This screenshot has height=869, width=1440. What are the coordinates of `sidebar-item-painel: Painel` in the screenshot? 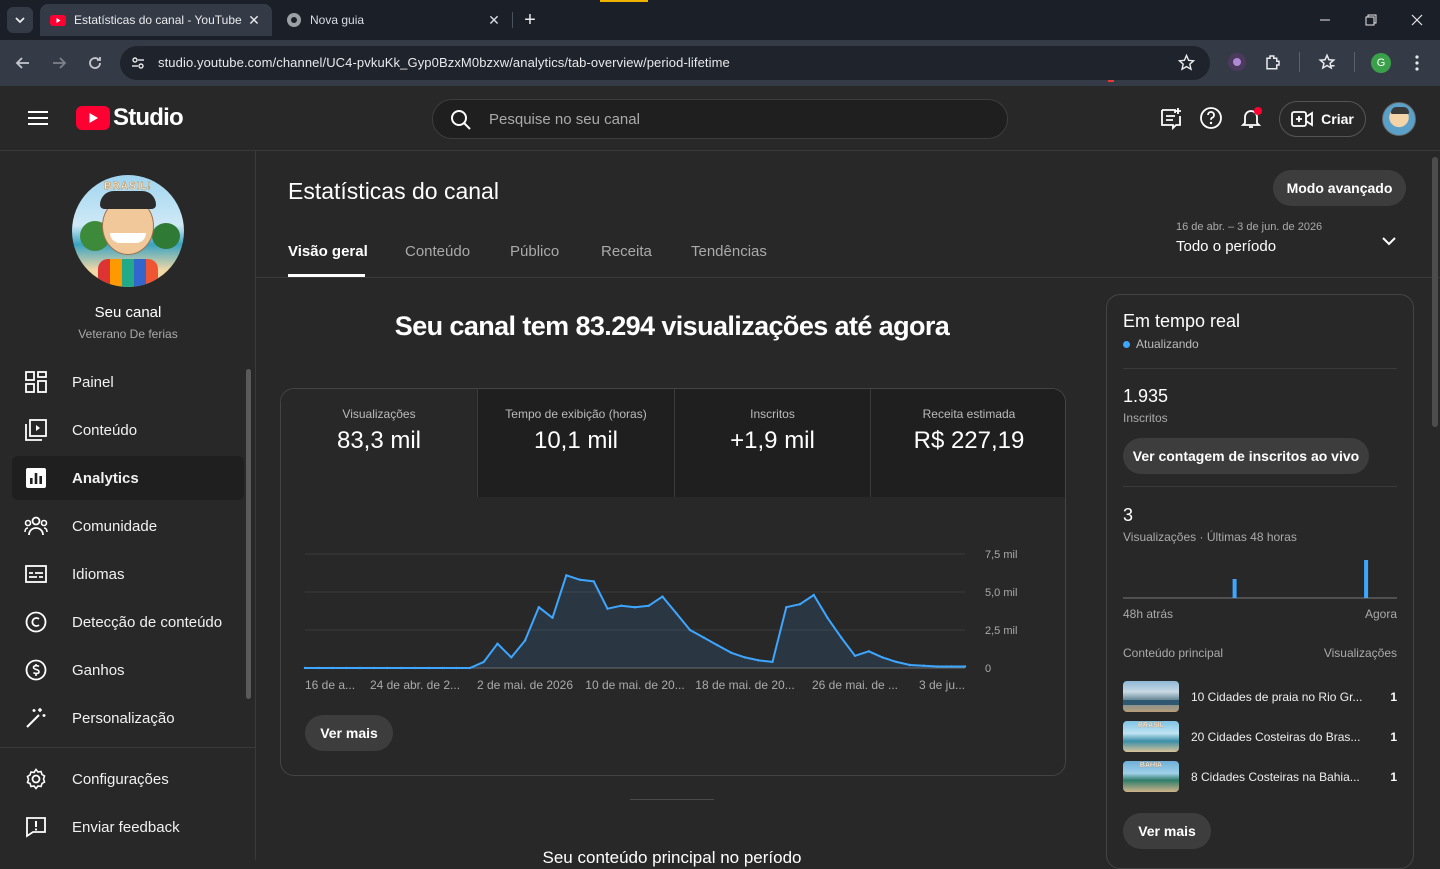 It's located at (128, 382).